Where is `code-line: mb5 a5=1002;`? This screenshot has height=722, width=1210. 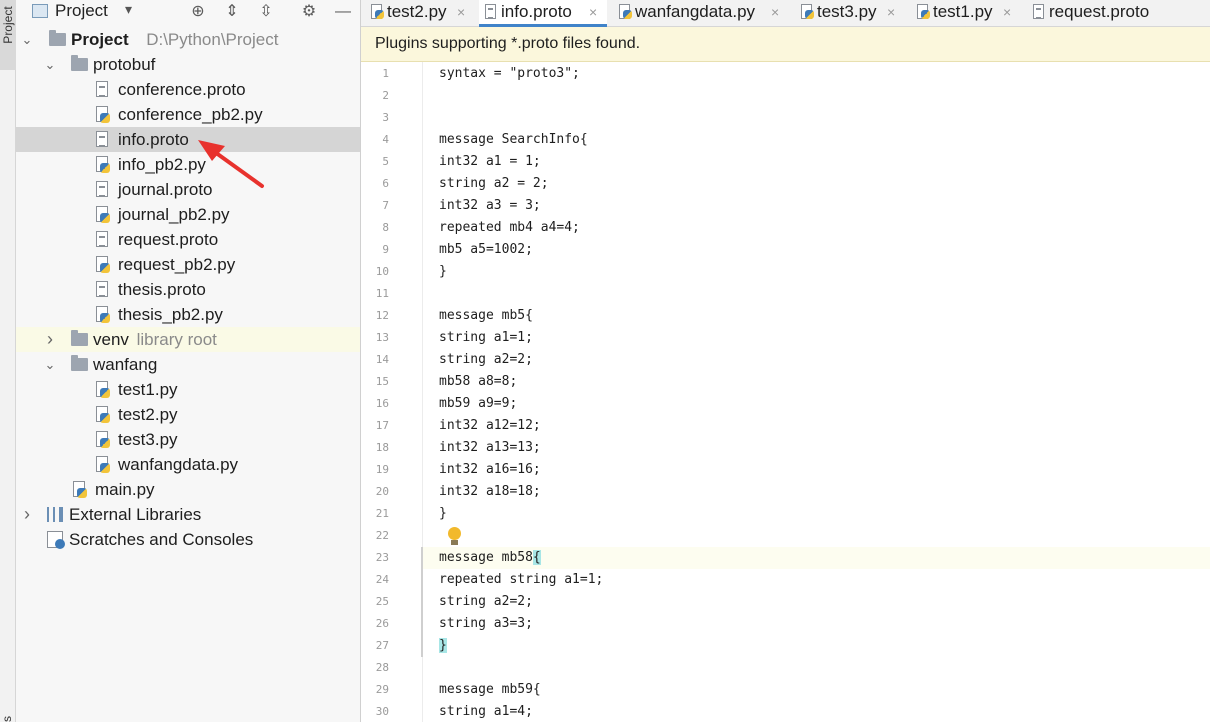 code-line: mb5 a5=1002; is located at coordinates (816, 250).